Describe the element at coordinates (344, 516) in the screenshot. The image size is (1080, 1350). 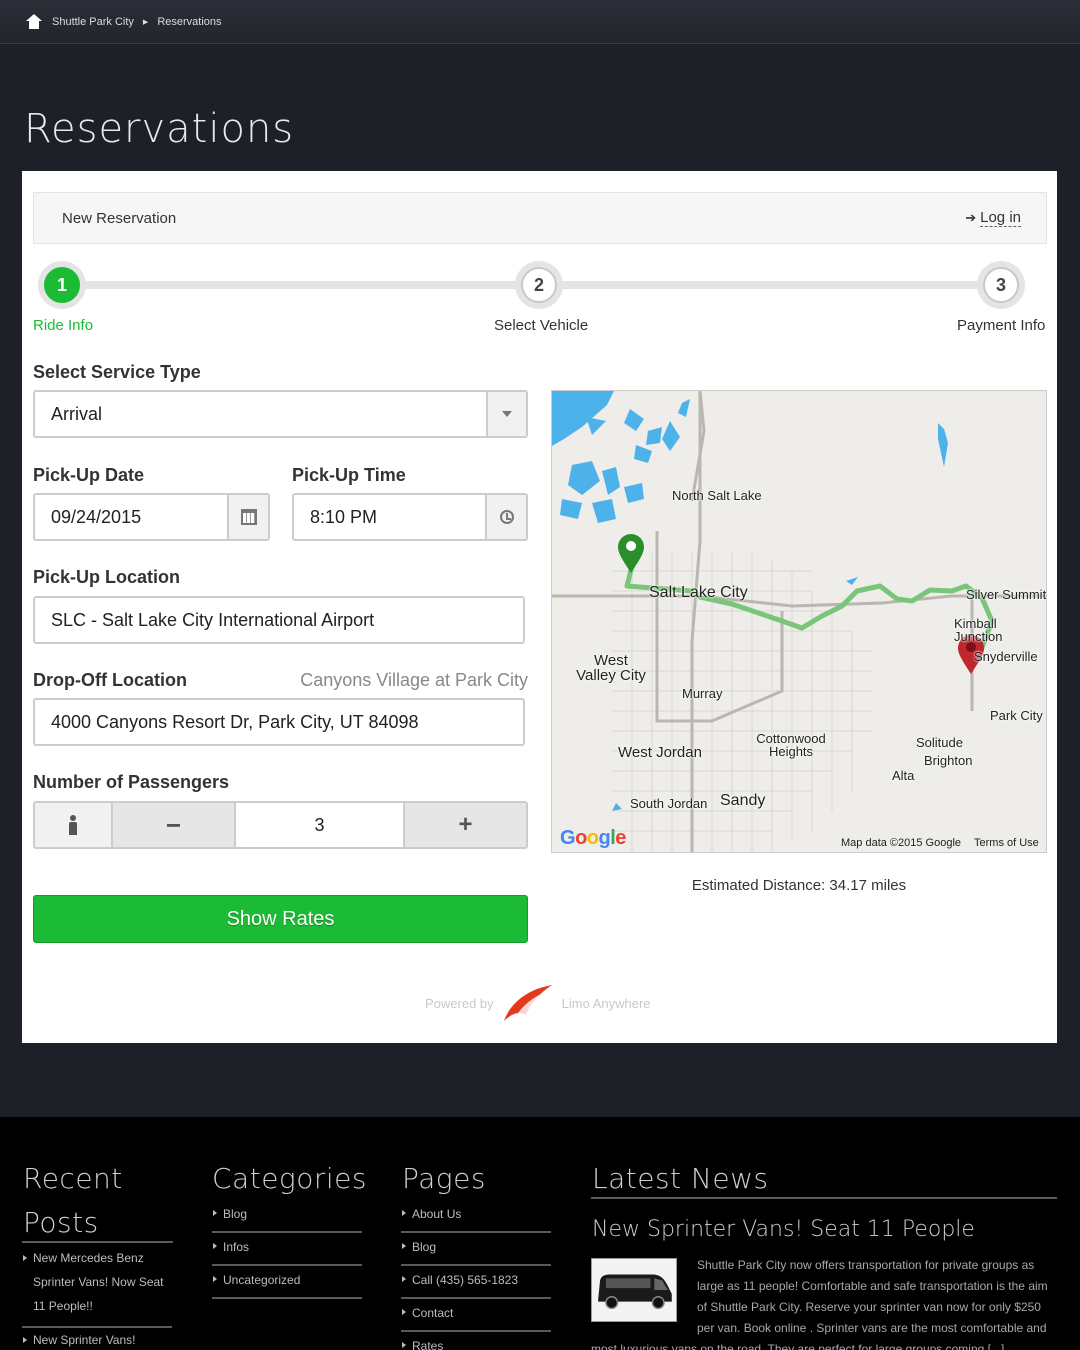
I see `pickup-time-value: 8:10 PM` at that location.